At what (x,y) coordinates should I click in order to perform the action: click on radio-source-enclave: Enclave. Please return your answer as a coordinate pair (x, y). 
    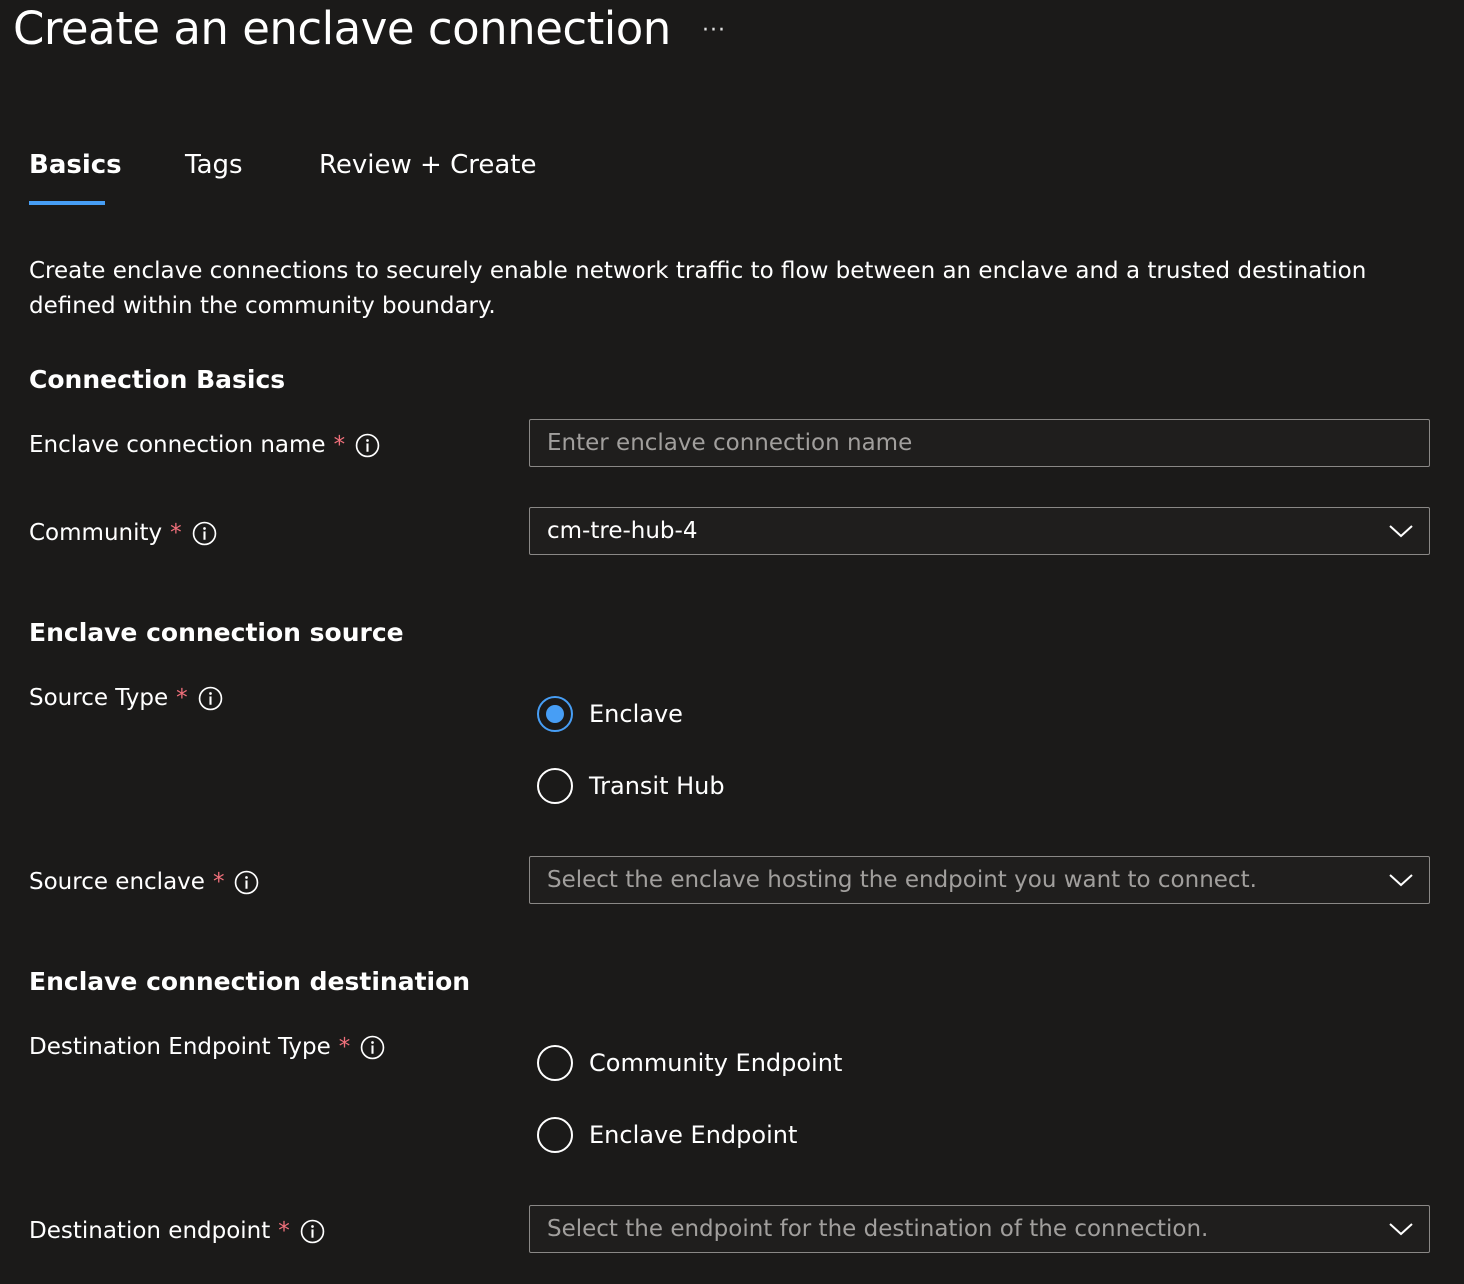
    Looking at the image, I should click on (610, 714).